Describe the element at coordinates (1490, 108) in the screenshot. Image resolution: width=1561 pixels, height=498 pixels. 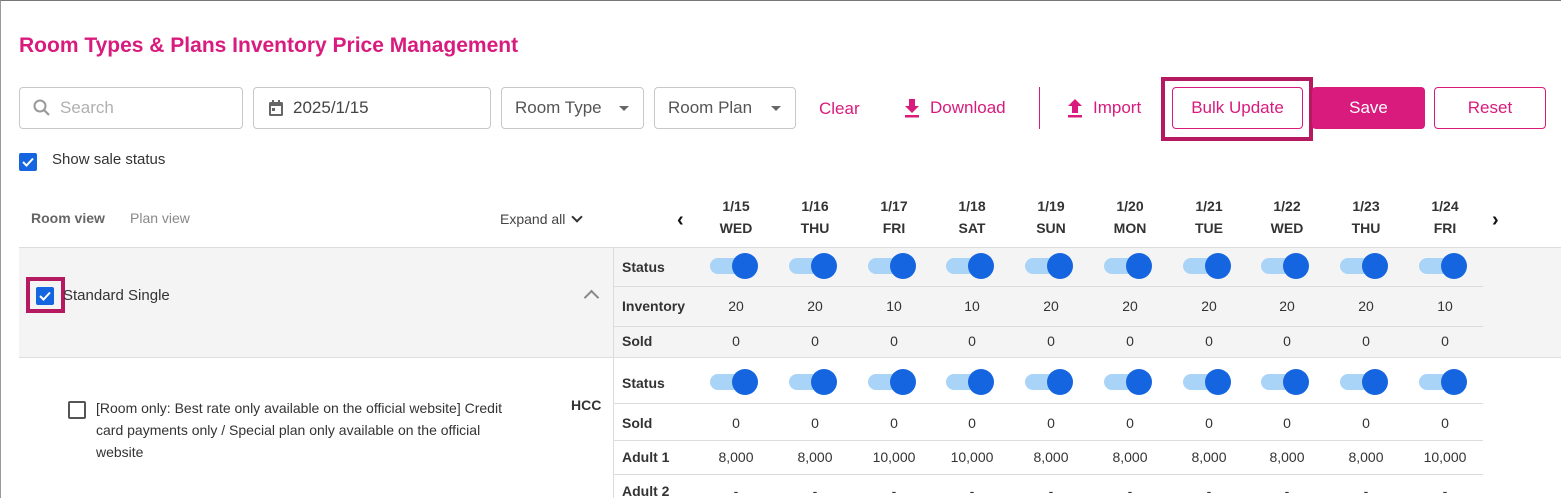
I see `reset-button: Reset` at that location.